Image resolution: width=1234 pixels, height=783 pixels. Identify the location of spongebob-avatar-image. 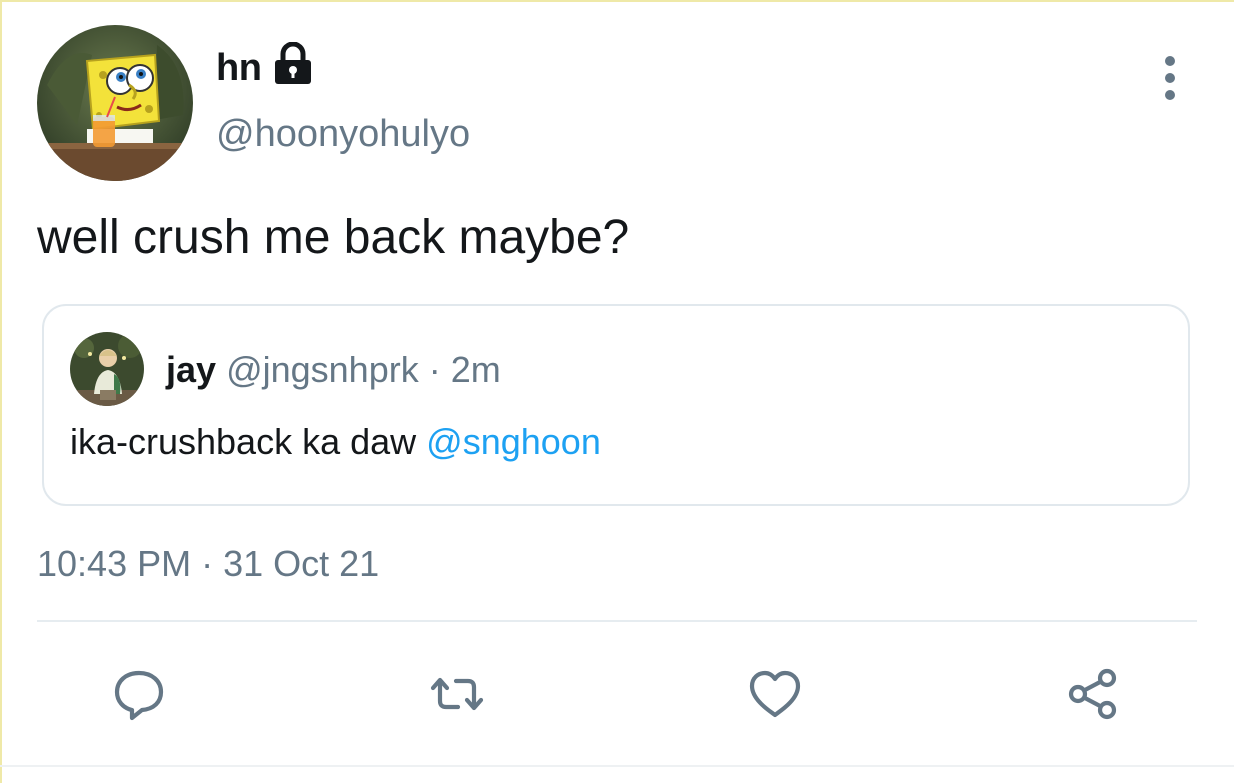
(115, 103).